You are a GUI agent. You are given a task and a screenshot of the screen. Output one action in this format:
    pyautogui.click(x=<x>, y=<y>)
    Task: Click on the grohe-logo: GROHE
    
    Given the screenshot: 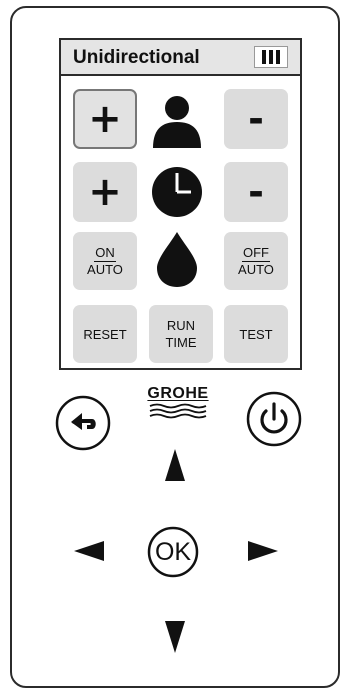 What is the action you would take?
    pyautogui.click(x=178, y=404)
    